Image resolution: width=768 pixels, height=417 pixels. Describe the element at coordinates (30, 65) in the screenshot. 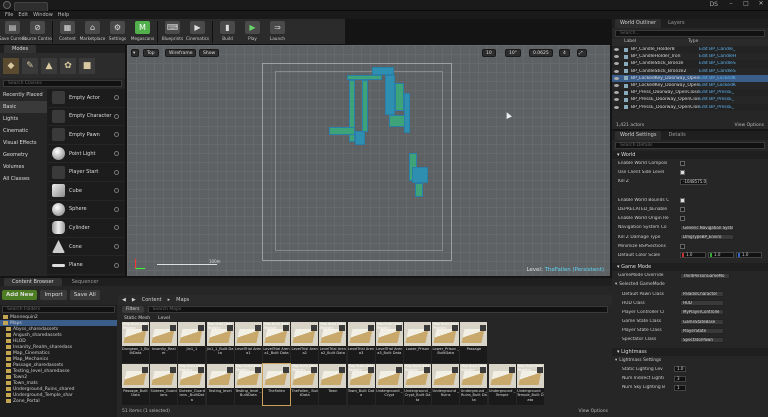

I see `paint-mode-icon: ✎` at that location.